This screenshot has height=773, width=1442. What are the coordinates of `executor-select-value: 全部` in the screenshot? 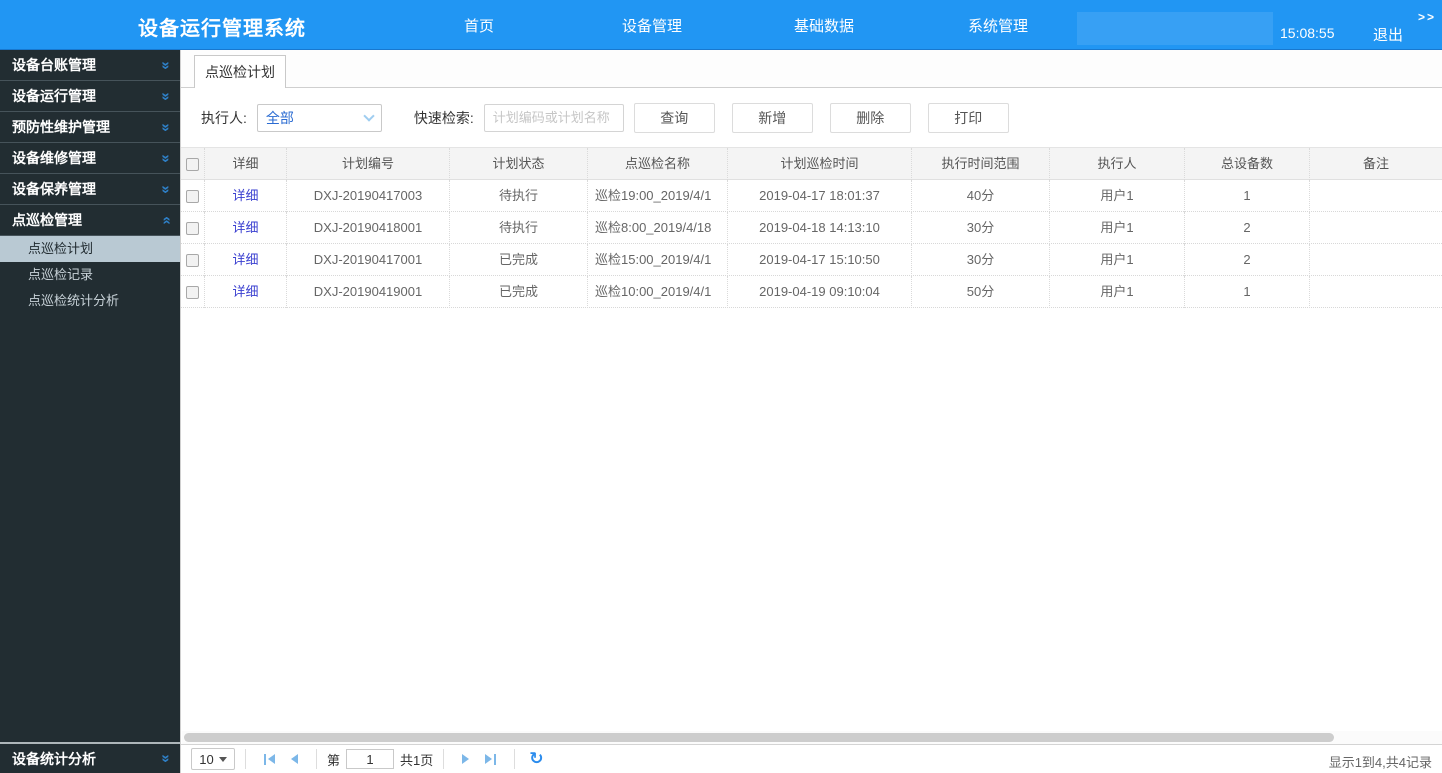 It's located at (279, 117).